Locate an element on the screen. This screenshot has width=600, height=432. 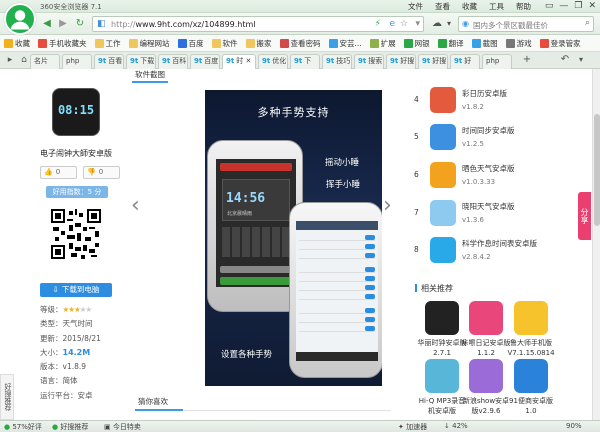
bookmark-item: 搬家 is located at coordinates (258, 43).